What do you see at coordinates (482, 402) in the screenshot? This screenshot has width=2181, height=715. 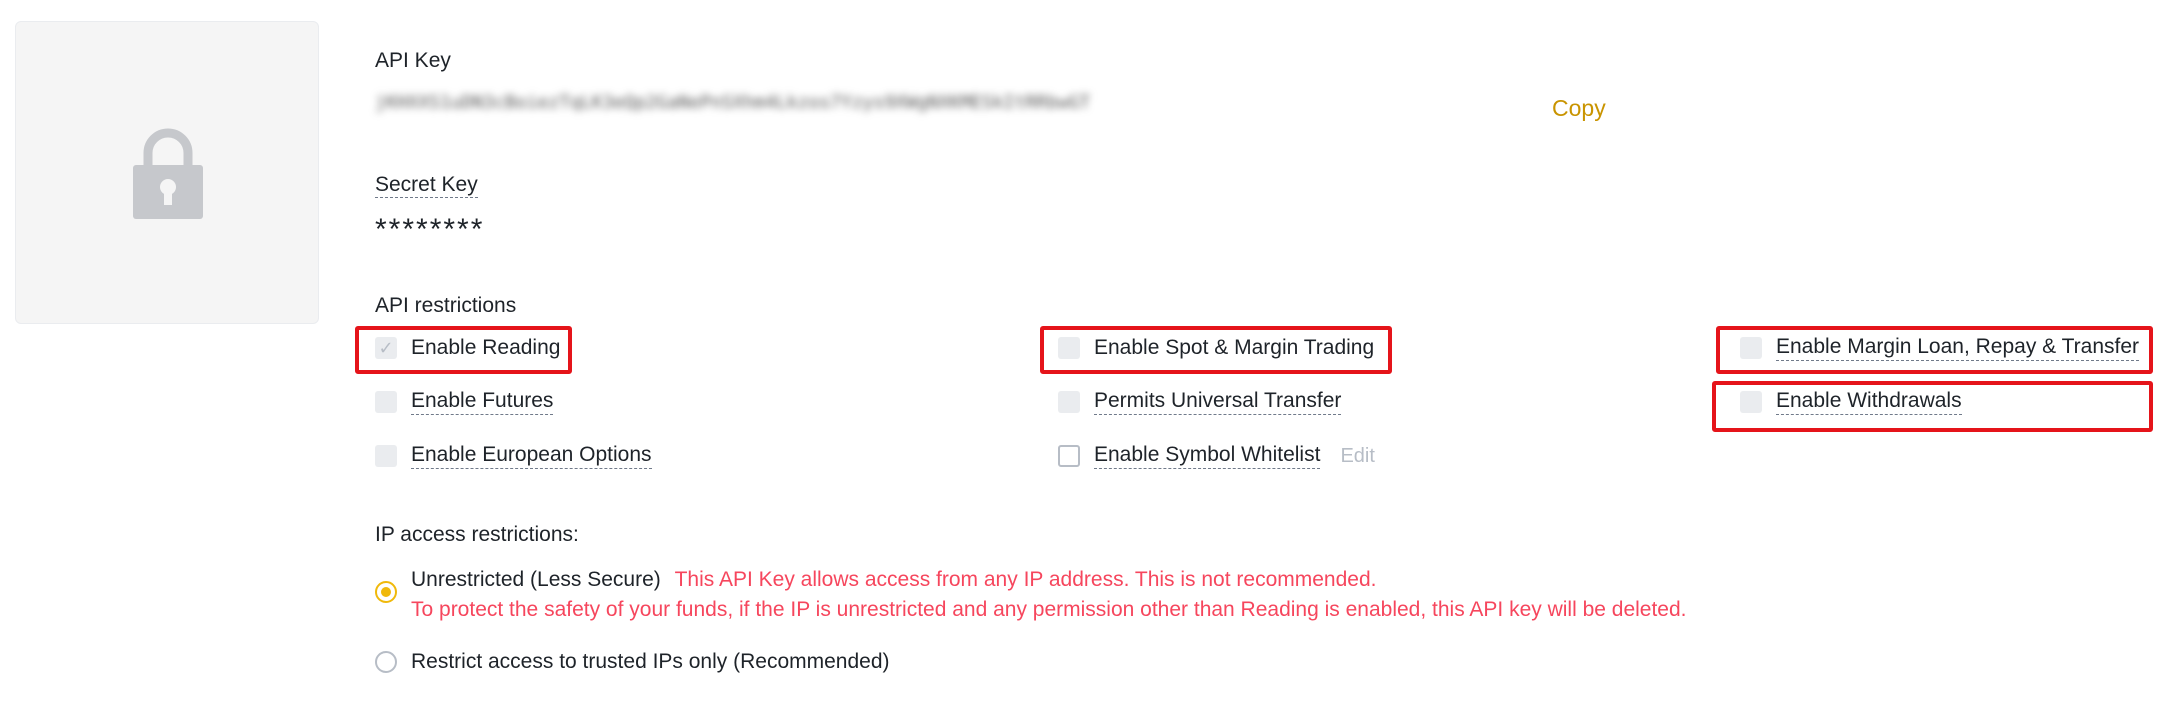 I see `perm-label: Enable Futures` at bounding box center [482, 402].